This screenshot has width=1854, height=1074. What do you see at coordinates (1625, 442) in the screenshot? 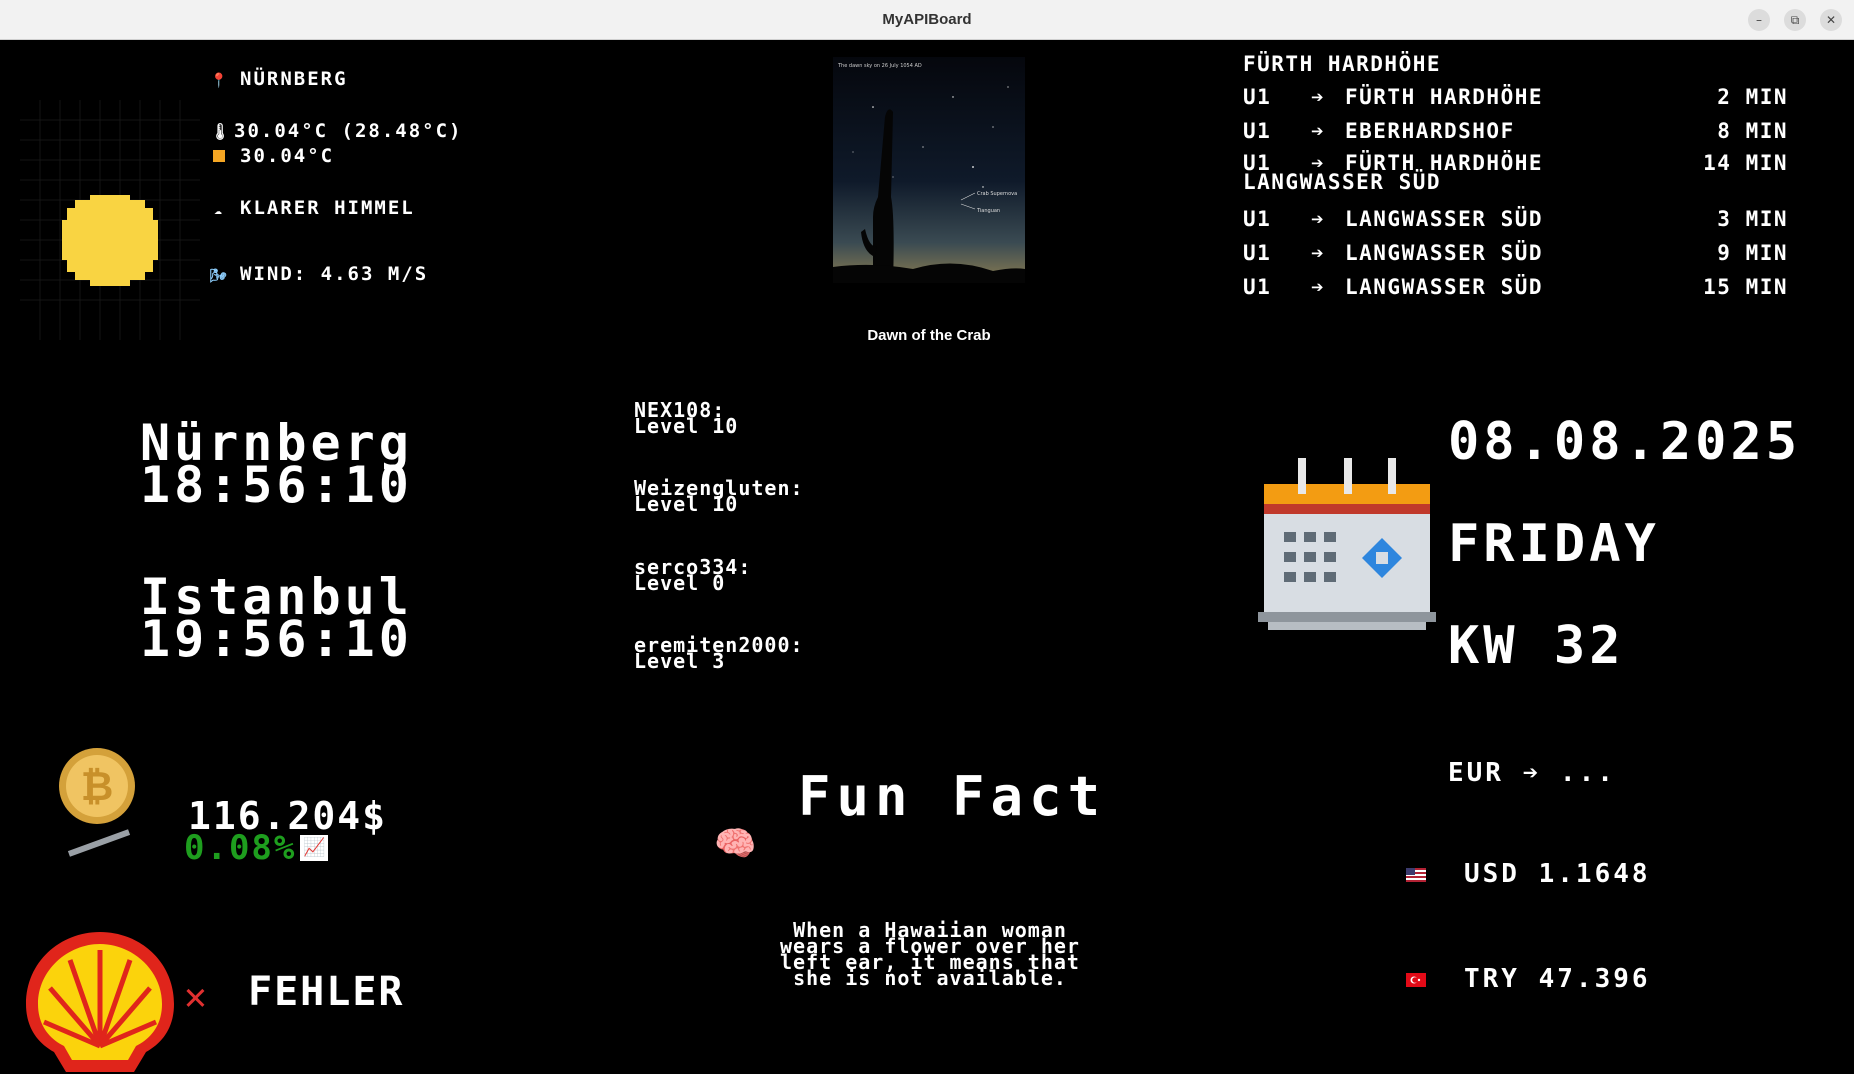
I see `calendar-date: 08.08.2025` at bounding box center [1625, 442].